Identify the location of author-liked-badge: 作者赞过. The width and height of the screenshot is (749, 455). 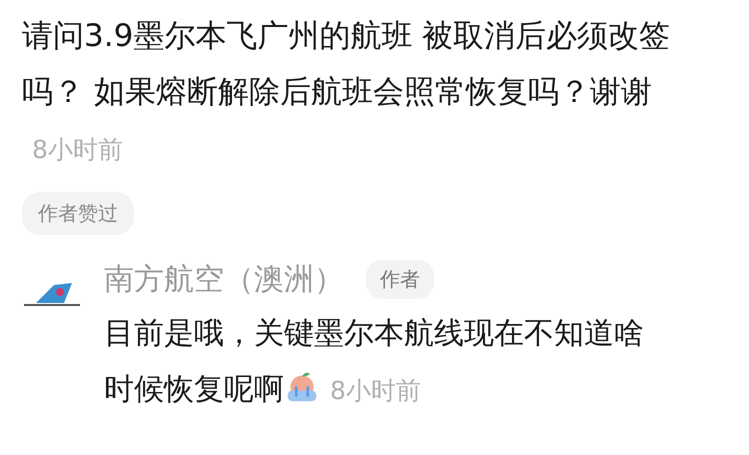
(78, 213).